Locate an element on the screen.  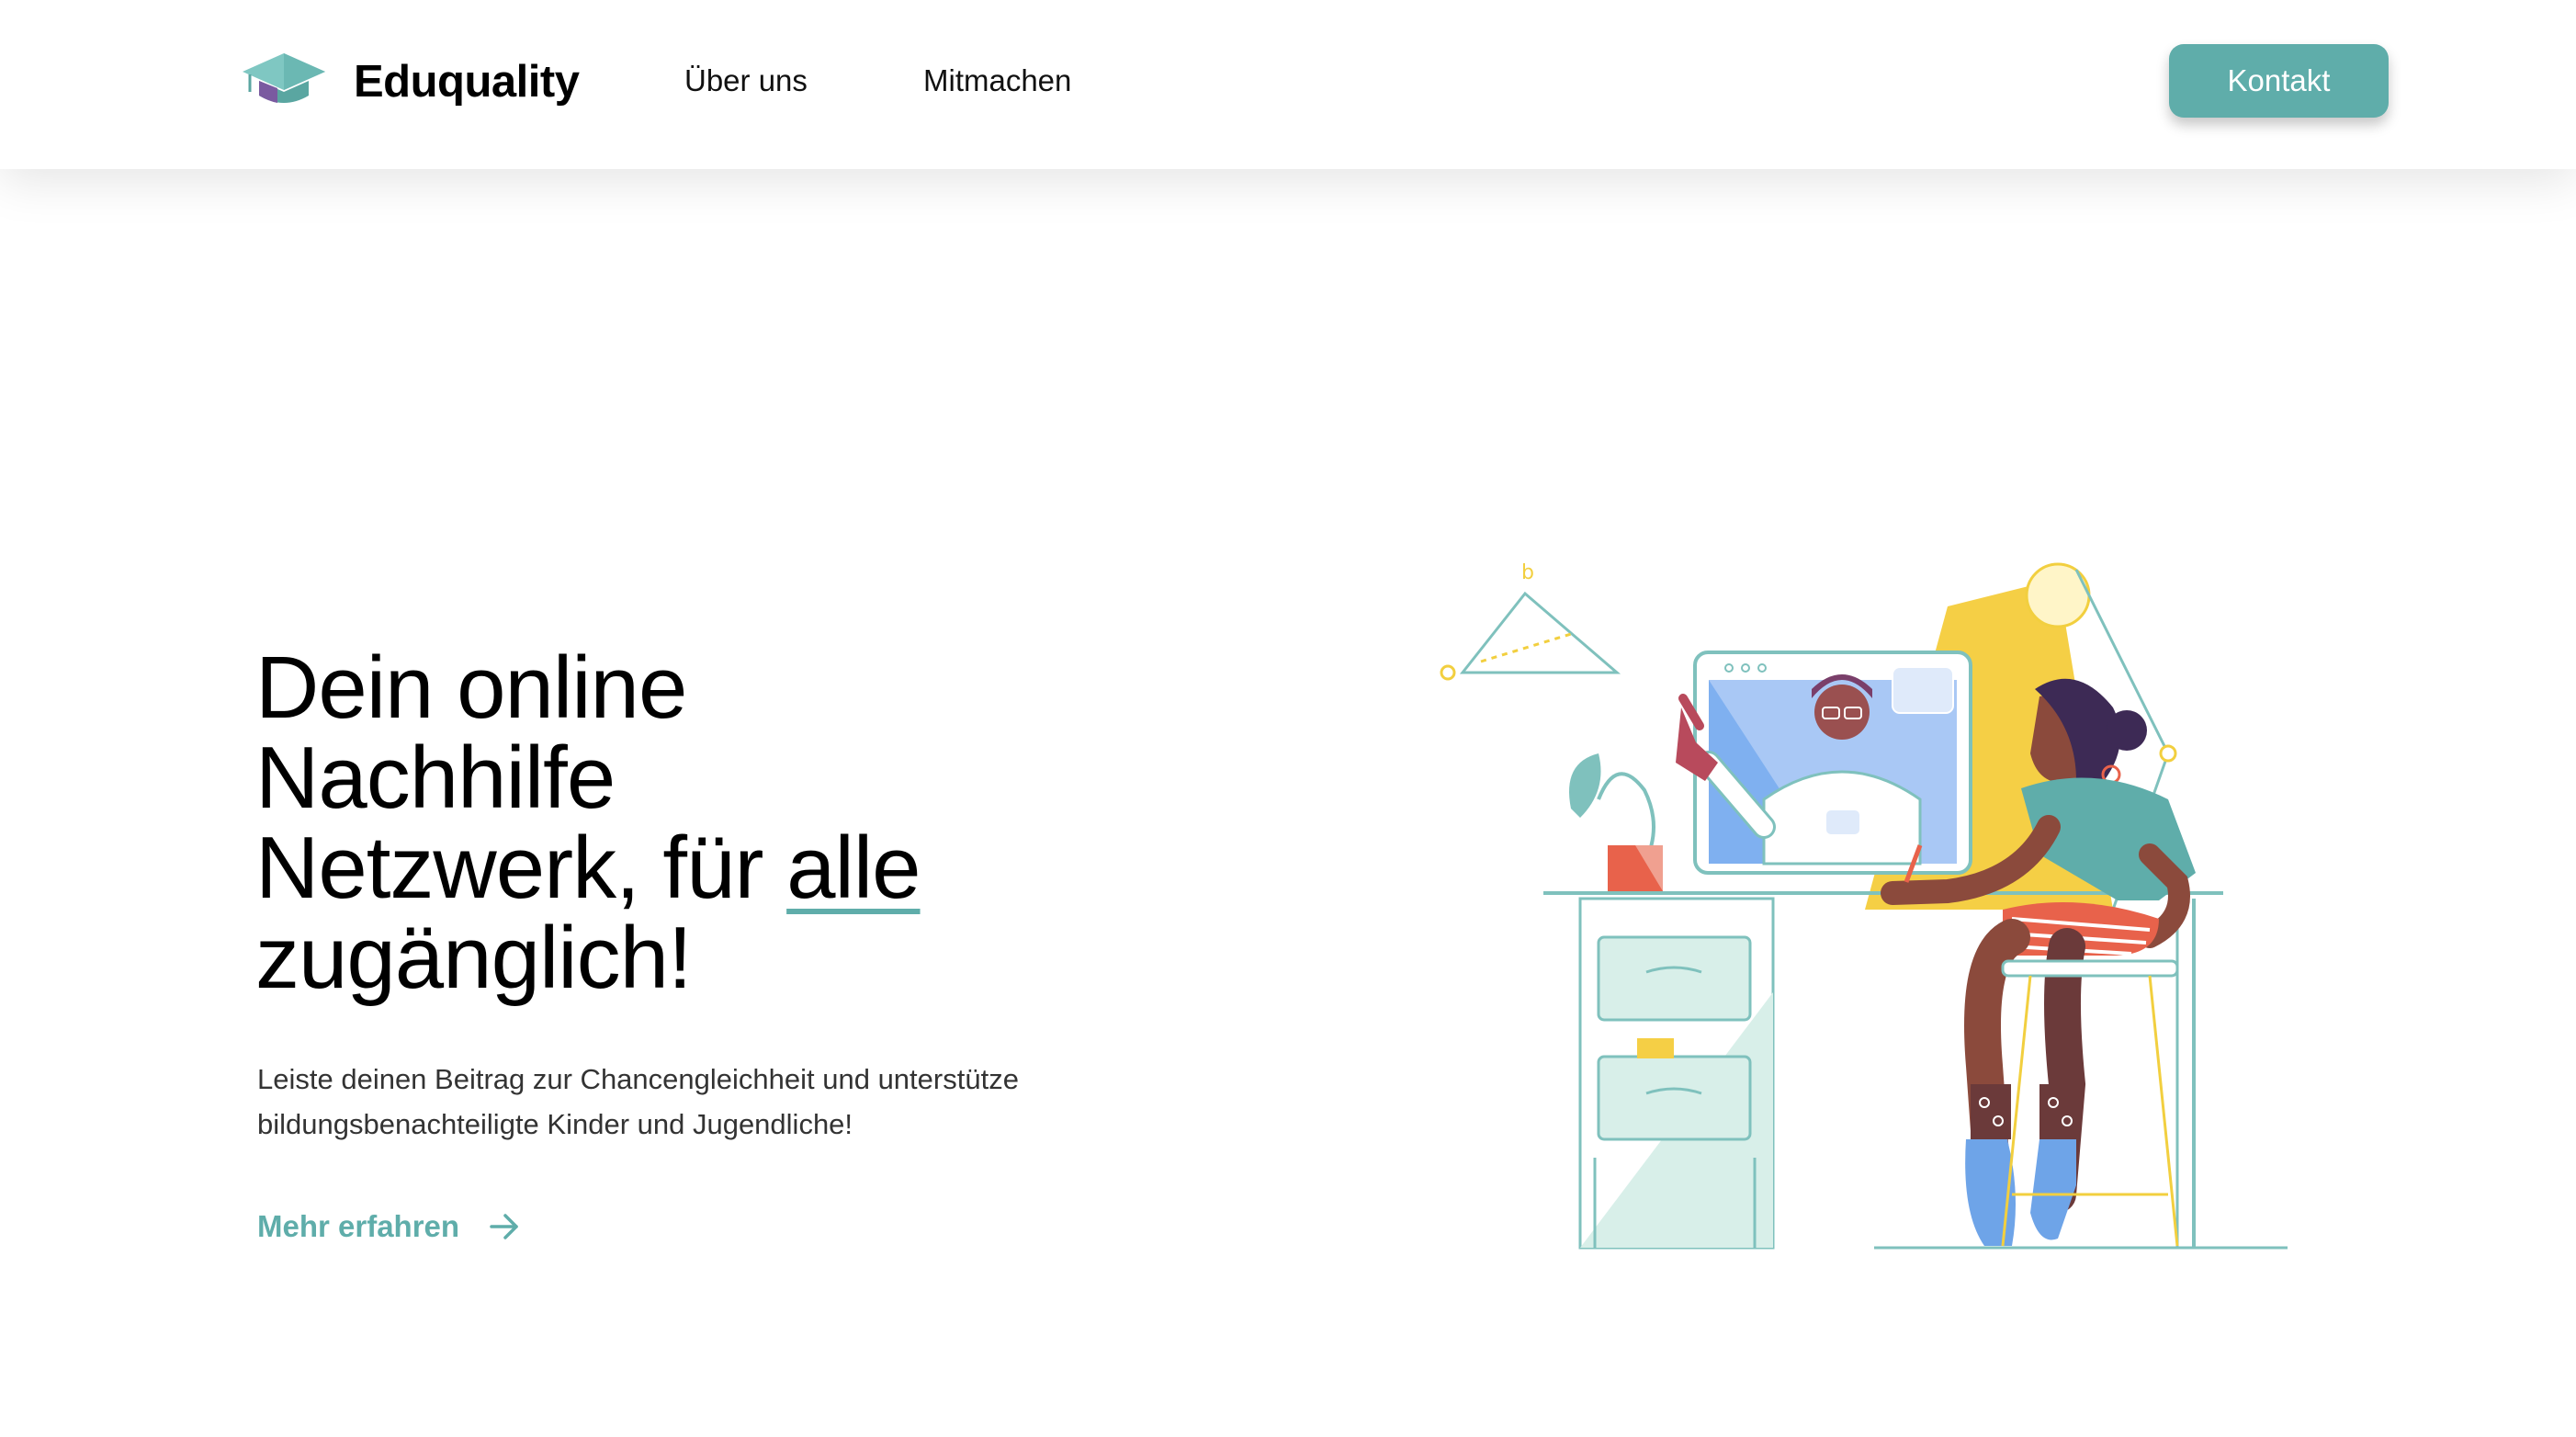
graduation-cap-icon is located at coordinates (284, 80).